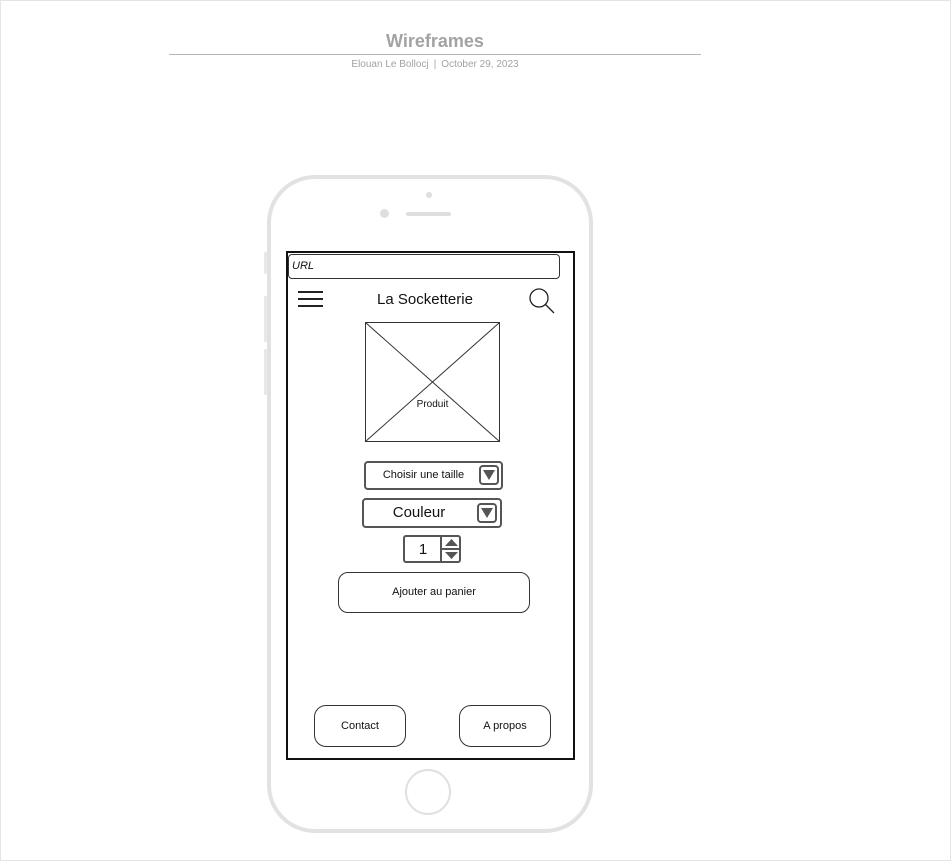  I want to click on product-image-label: Produit, so click(432, 404).